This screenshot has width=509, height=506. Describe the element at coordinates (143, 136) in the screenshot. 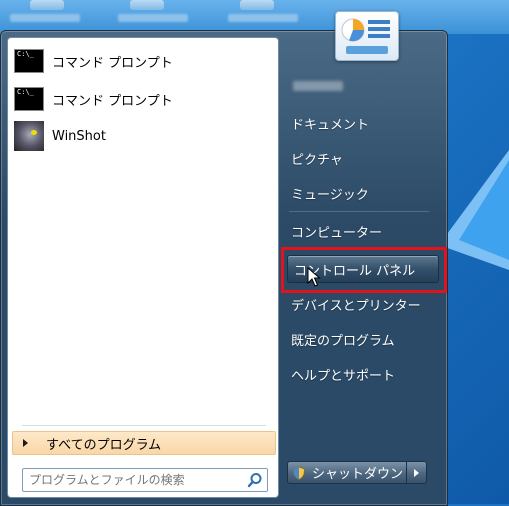

I see `program-item: WinShot` at that location.